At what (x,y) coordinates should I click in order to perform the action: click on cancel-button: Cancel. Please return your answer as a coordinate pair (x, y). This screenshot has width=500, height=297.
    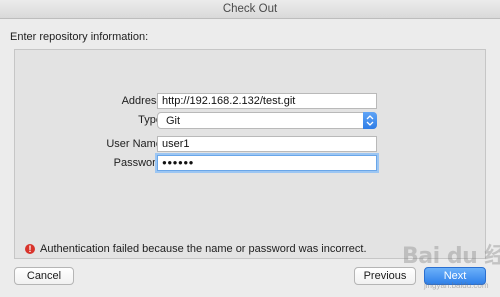
    Looking at the image, I should click on (44, 276).